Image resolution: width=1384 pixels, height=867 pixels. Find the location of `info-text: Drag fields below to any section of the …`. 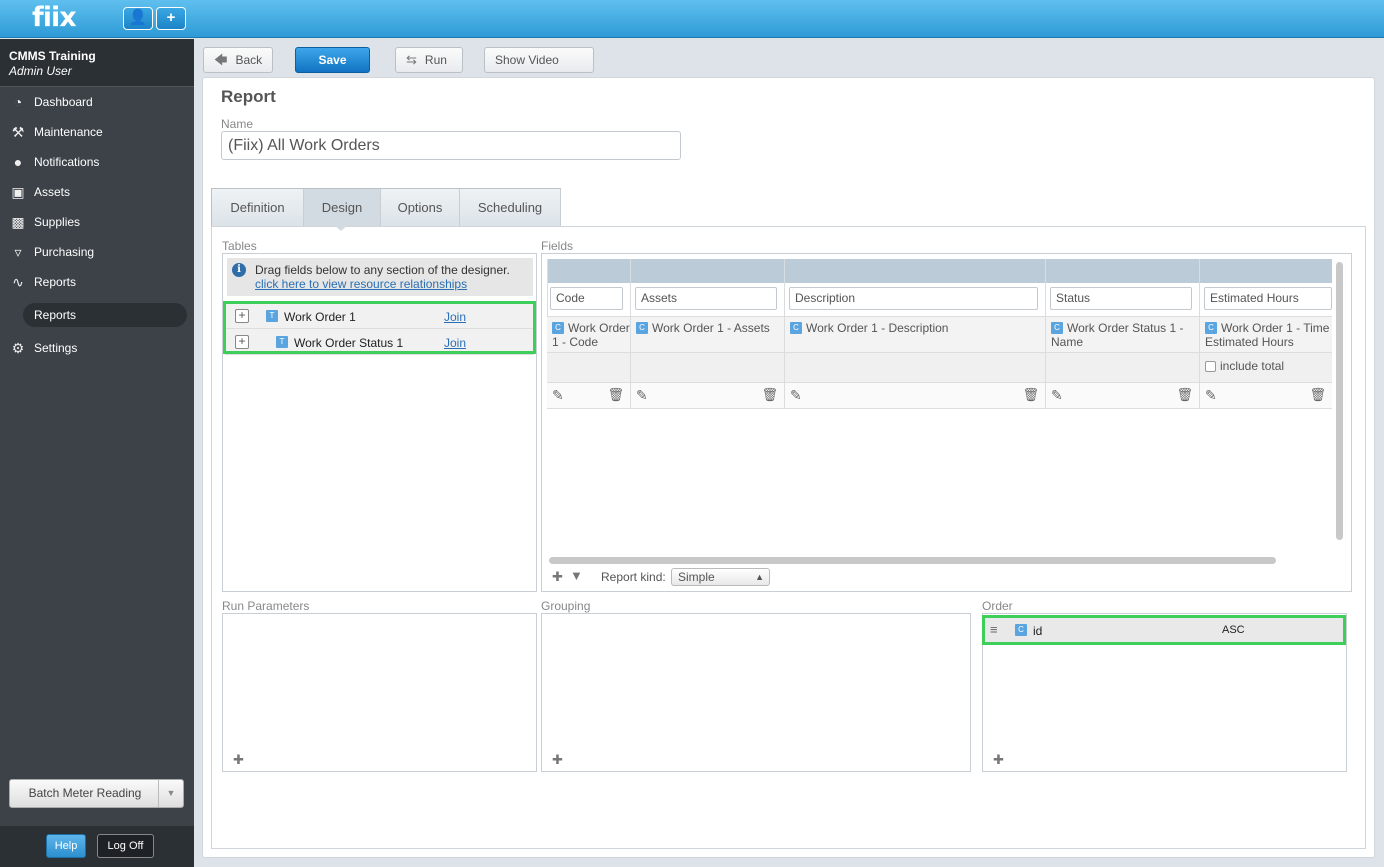

info-text: Drag fields below to any section of the … is located at coordinates (382, 270).